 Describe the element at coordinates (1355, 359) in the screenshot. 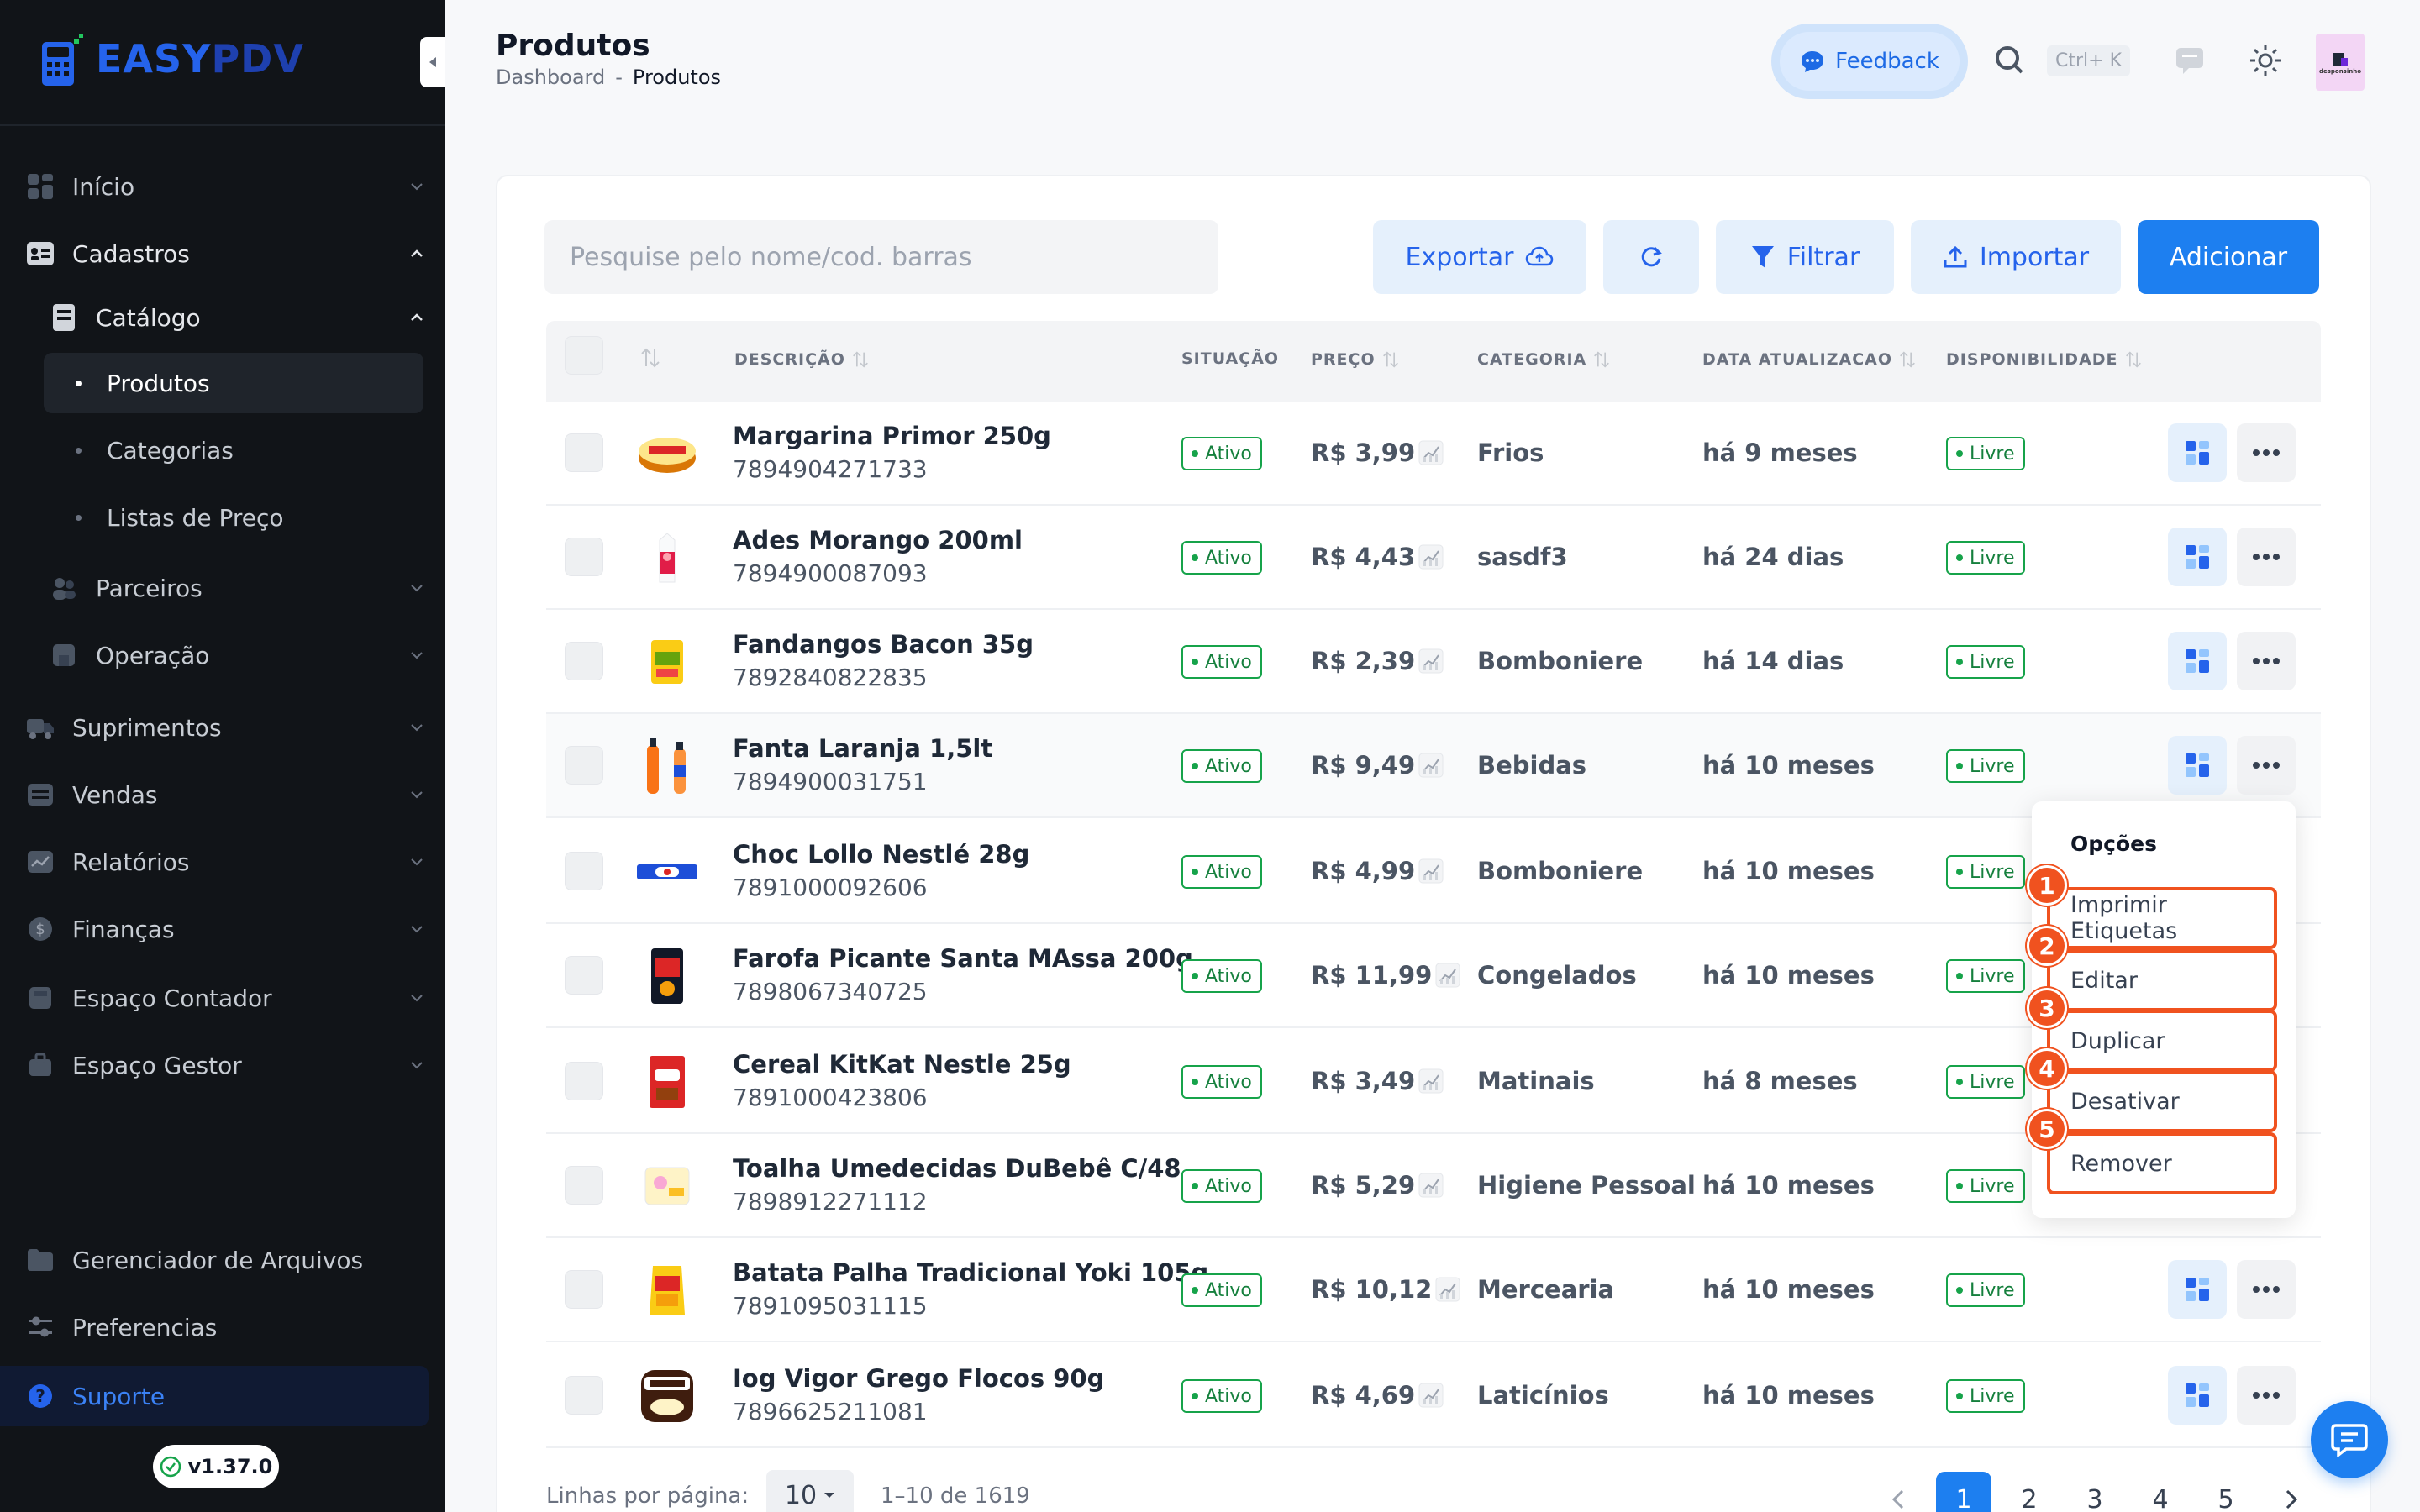

I see `column-header-preco: PREÇO` at that location.